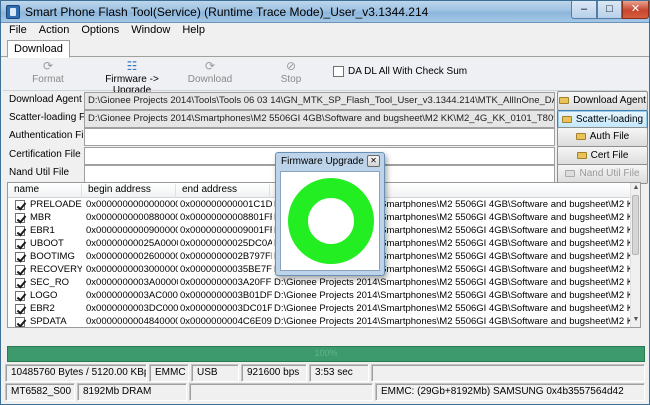 This screenshot has width=650, height=405. Describe the element at coordinates (408, 71) in the screenshot. I see `da-checksum-label: DA DL All With Check Sum` at that location.